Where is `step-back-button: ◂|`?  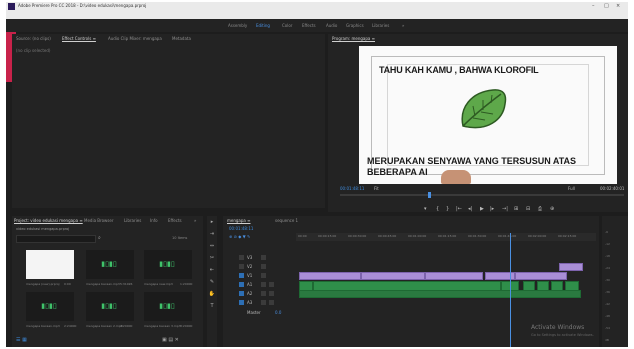 step-back-button: ◂| is located at coordinates (470, 209).